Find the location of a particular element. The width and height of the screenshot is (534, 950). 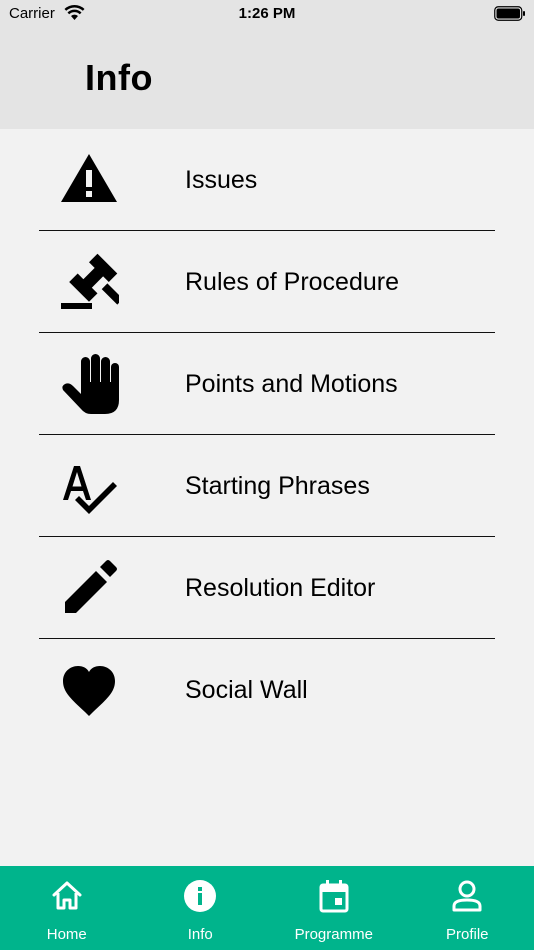

hand-icon is located at coordinates (89, 384).